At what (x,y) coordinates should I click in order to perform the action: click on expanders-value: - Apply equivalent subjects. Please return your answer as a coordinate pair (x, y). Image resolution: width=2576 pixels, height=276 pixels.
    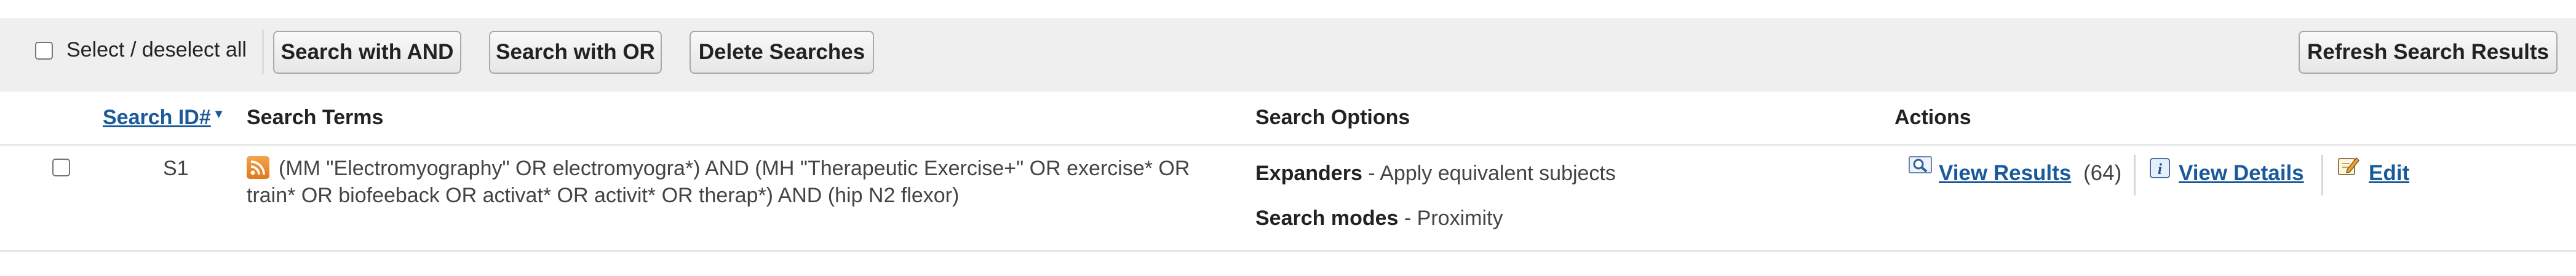
    Looking at the image, I should click on (1489, 173).